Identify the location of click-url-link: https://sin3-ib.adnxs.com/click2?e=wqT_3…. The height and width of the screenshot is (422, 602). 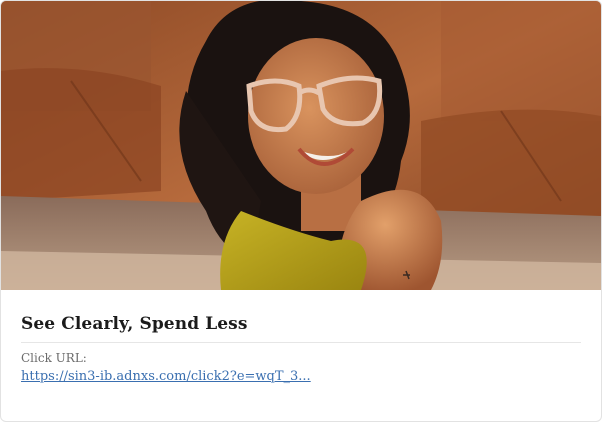
(166, 376).